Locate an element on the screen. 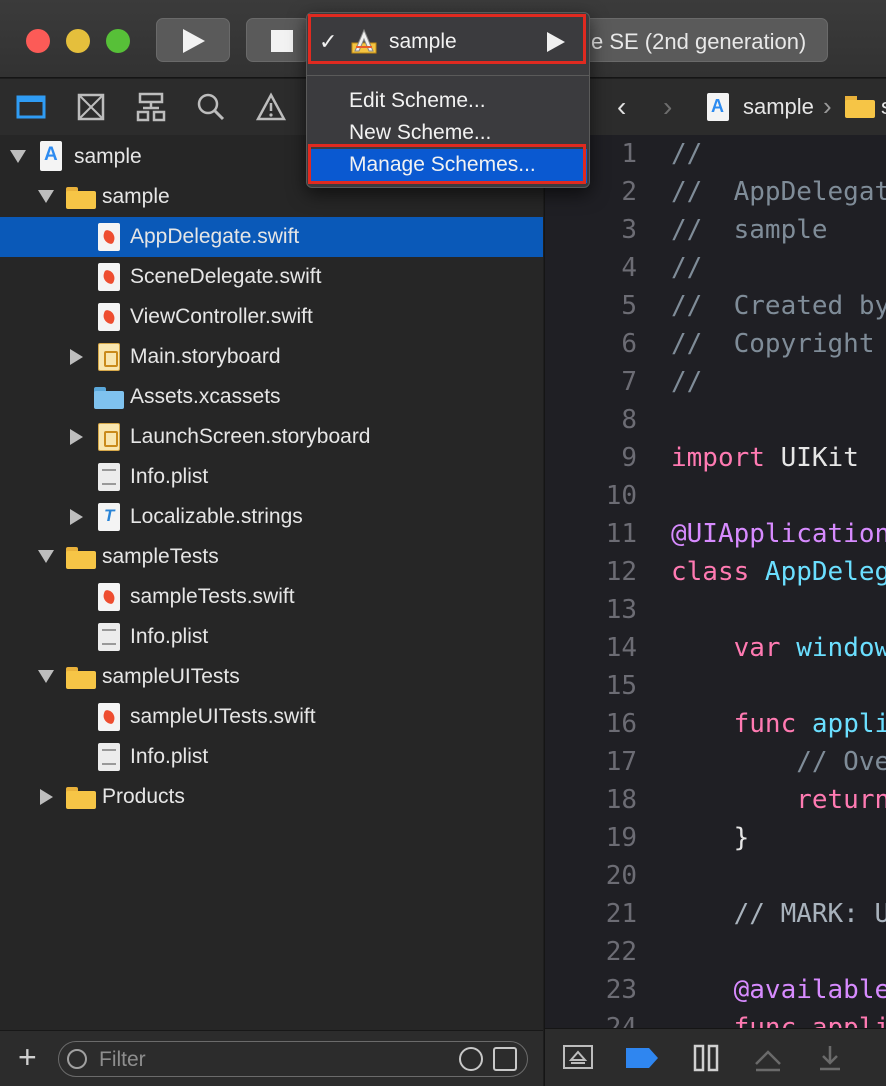  line-number: 5 is located at coordinates (629, 306).